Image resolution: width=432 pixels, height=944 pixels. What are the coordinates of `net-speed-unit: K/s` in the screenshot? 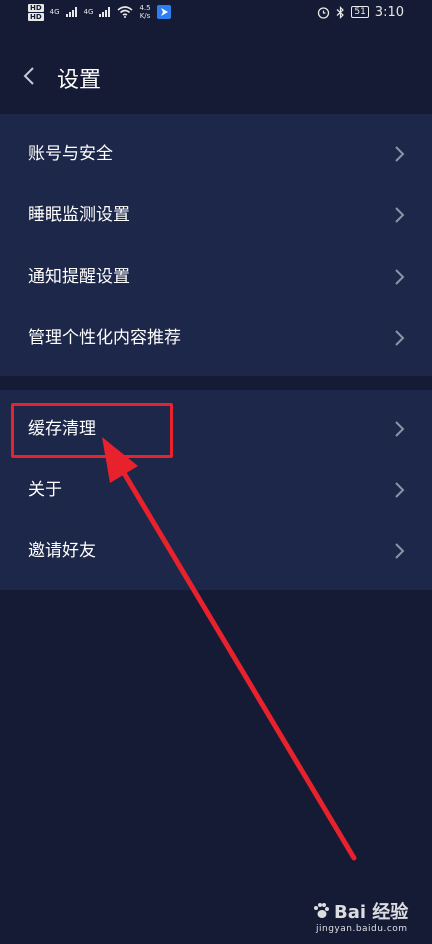 It's located at (145, 16).